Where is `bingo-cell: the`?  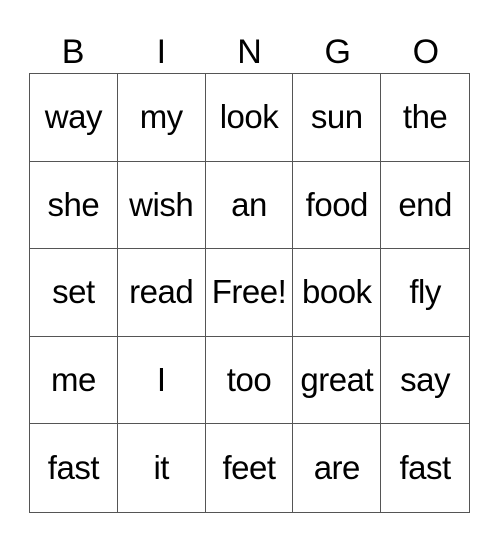
bingo-cell: the is located at coordinates (425, 118).